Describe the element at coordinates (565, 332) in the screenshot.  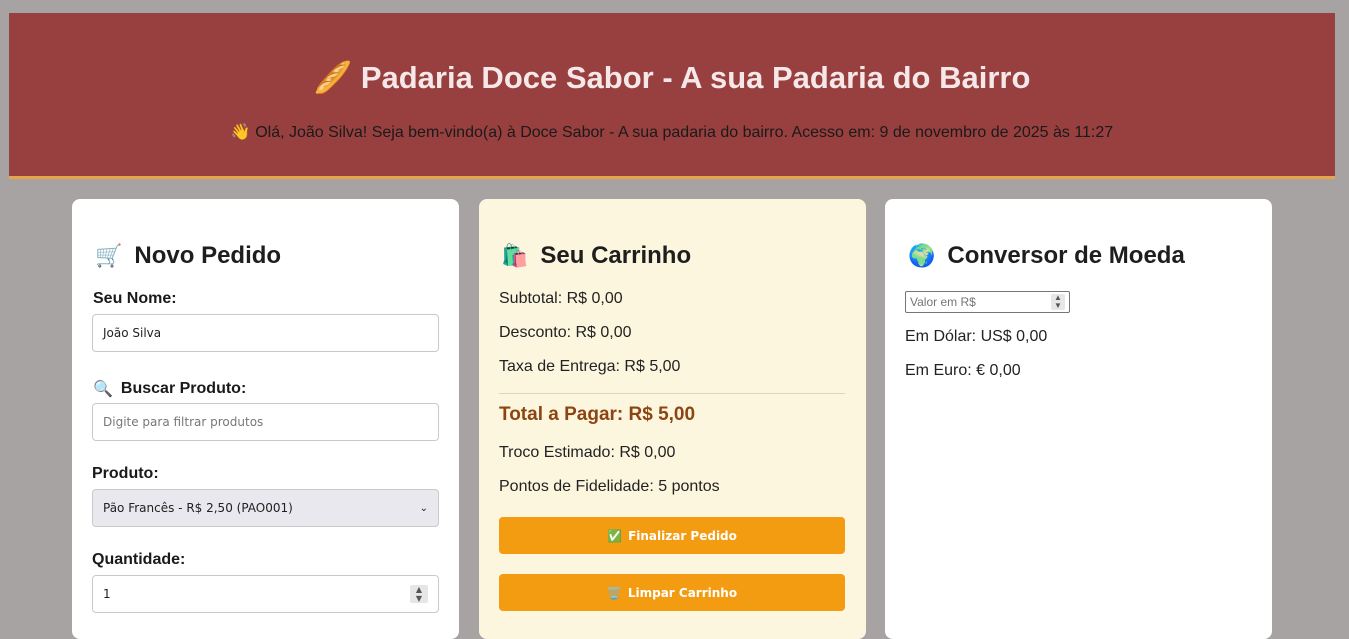
I see `discount-text: Desconto: R$ 0,00` at that location.